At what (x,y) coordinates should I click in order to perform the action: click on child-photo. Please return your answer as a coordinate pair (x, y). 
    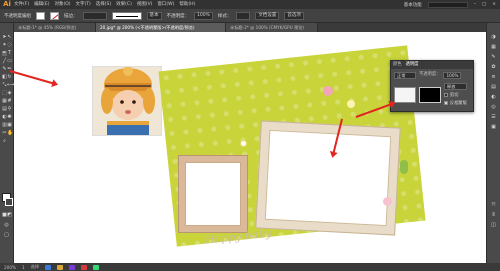
    Looking at the image, I should click on (127, 101).